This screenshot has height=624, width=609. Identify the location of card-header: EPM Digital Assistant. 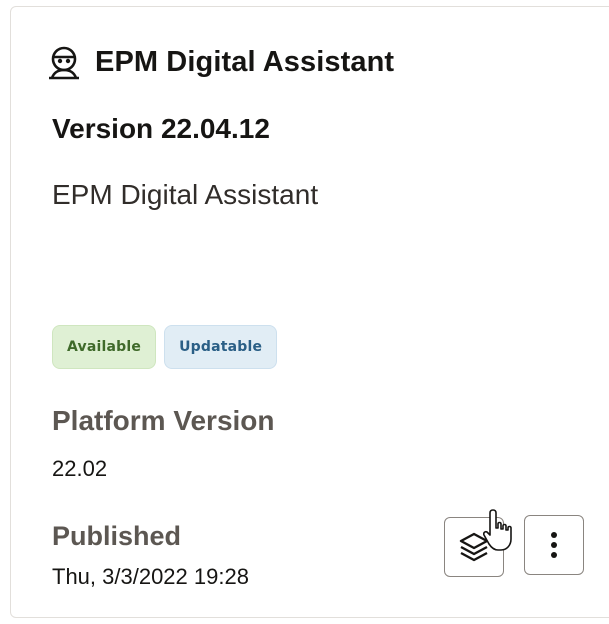
(219, 62).